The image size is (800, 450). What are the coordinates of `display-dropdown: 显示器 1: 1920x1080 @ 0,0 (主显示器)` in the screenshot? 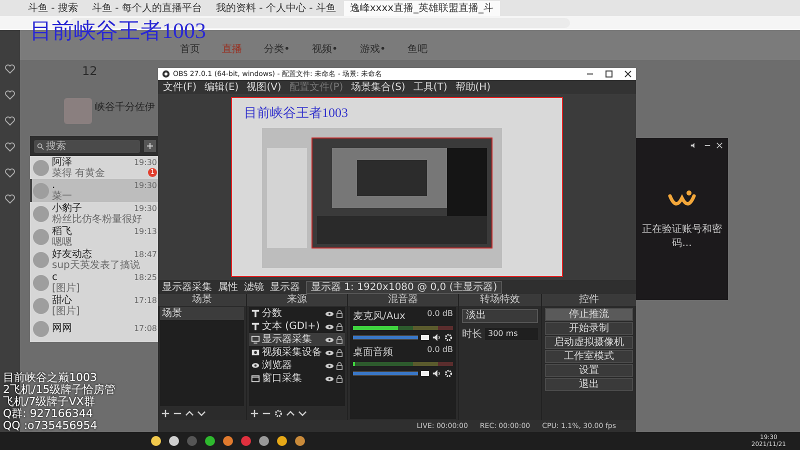 It's located at (404, 287).